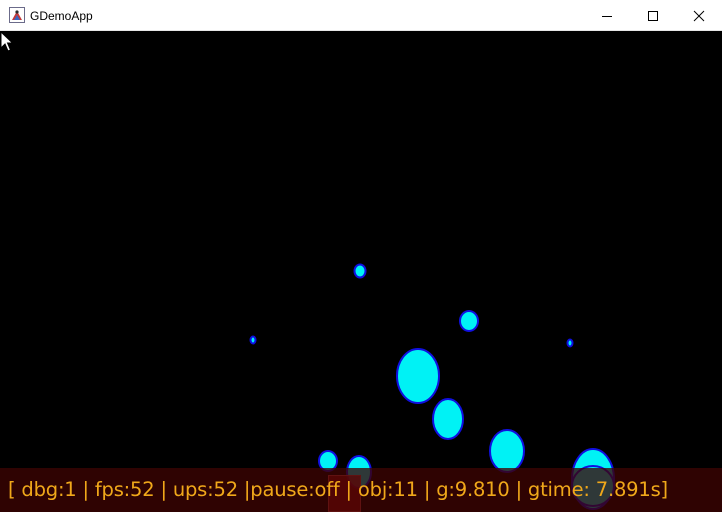  I want to click on maximize-icon, so click(653, 15).